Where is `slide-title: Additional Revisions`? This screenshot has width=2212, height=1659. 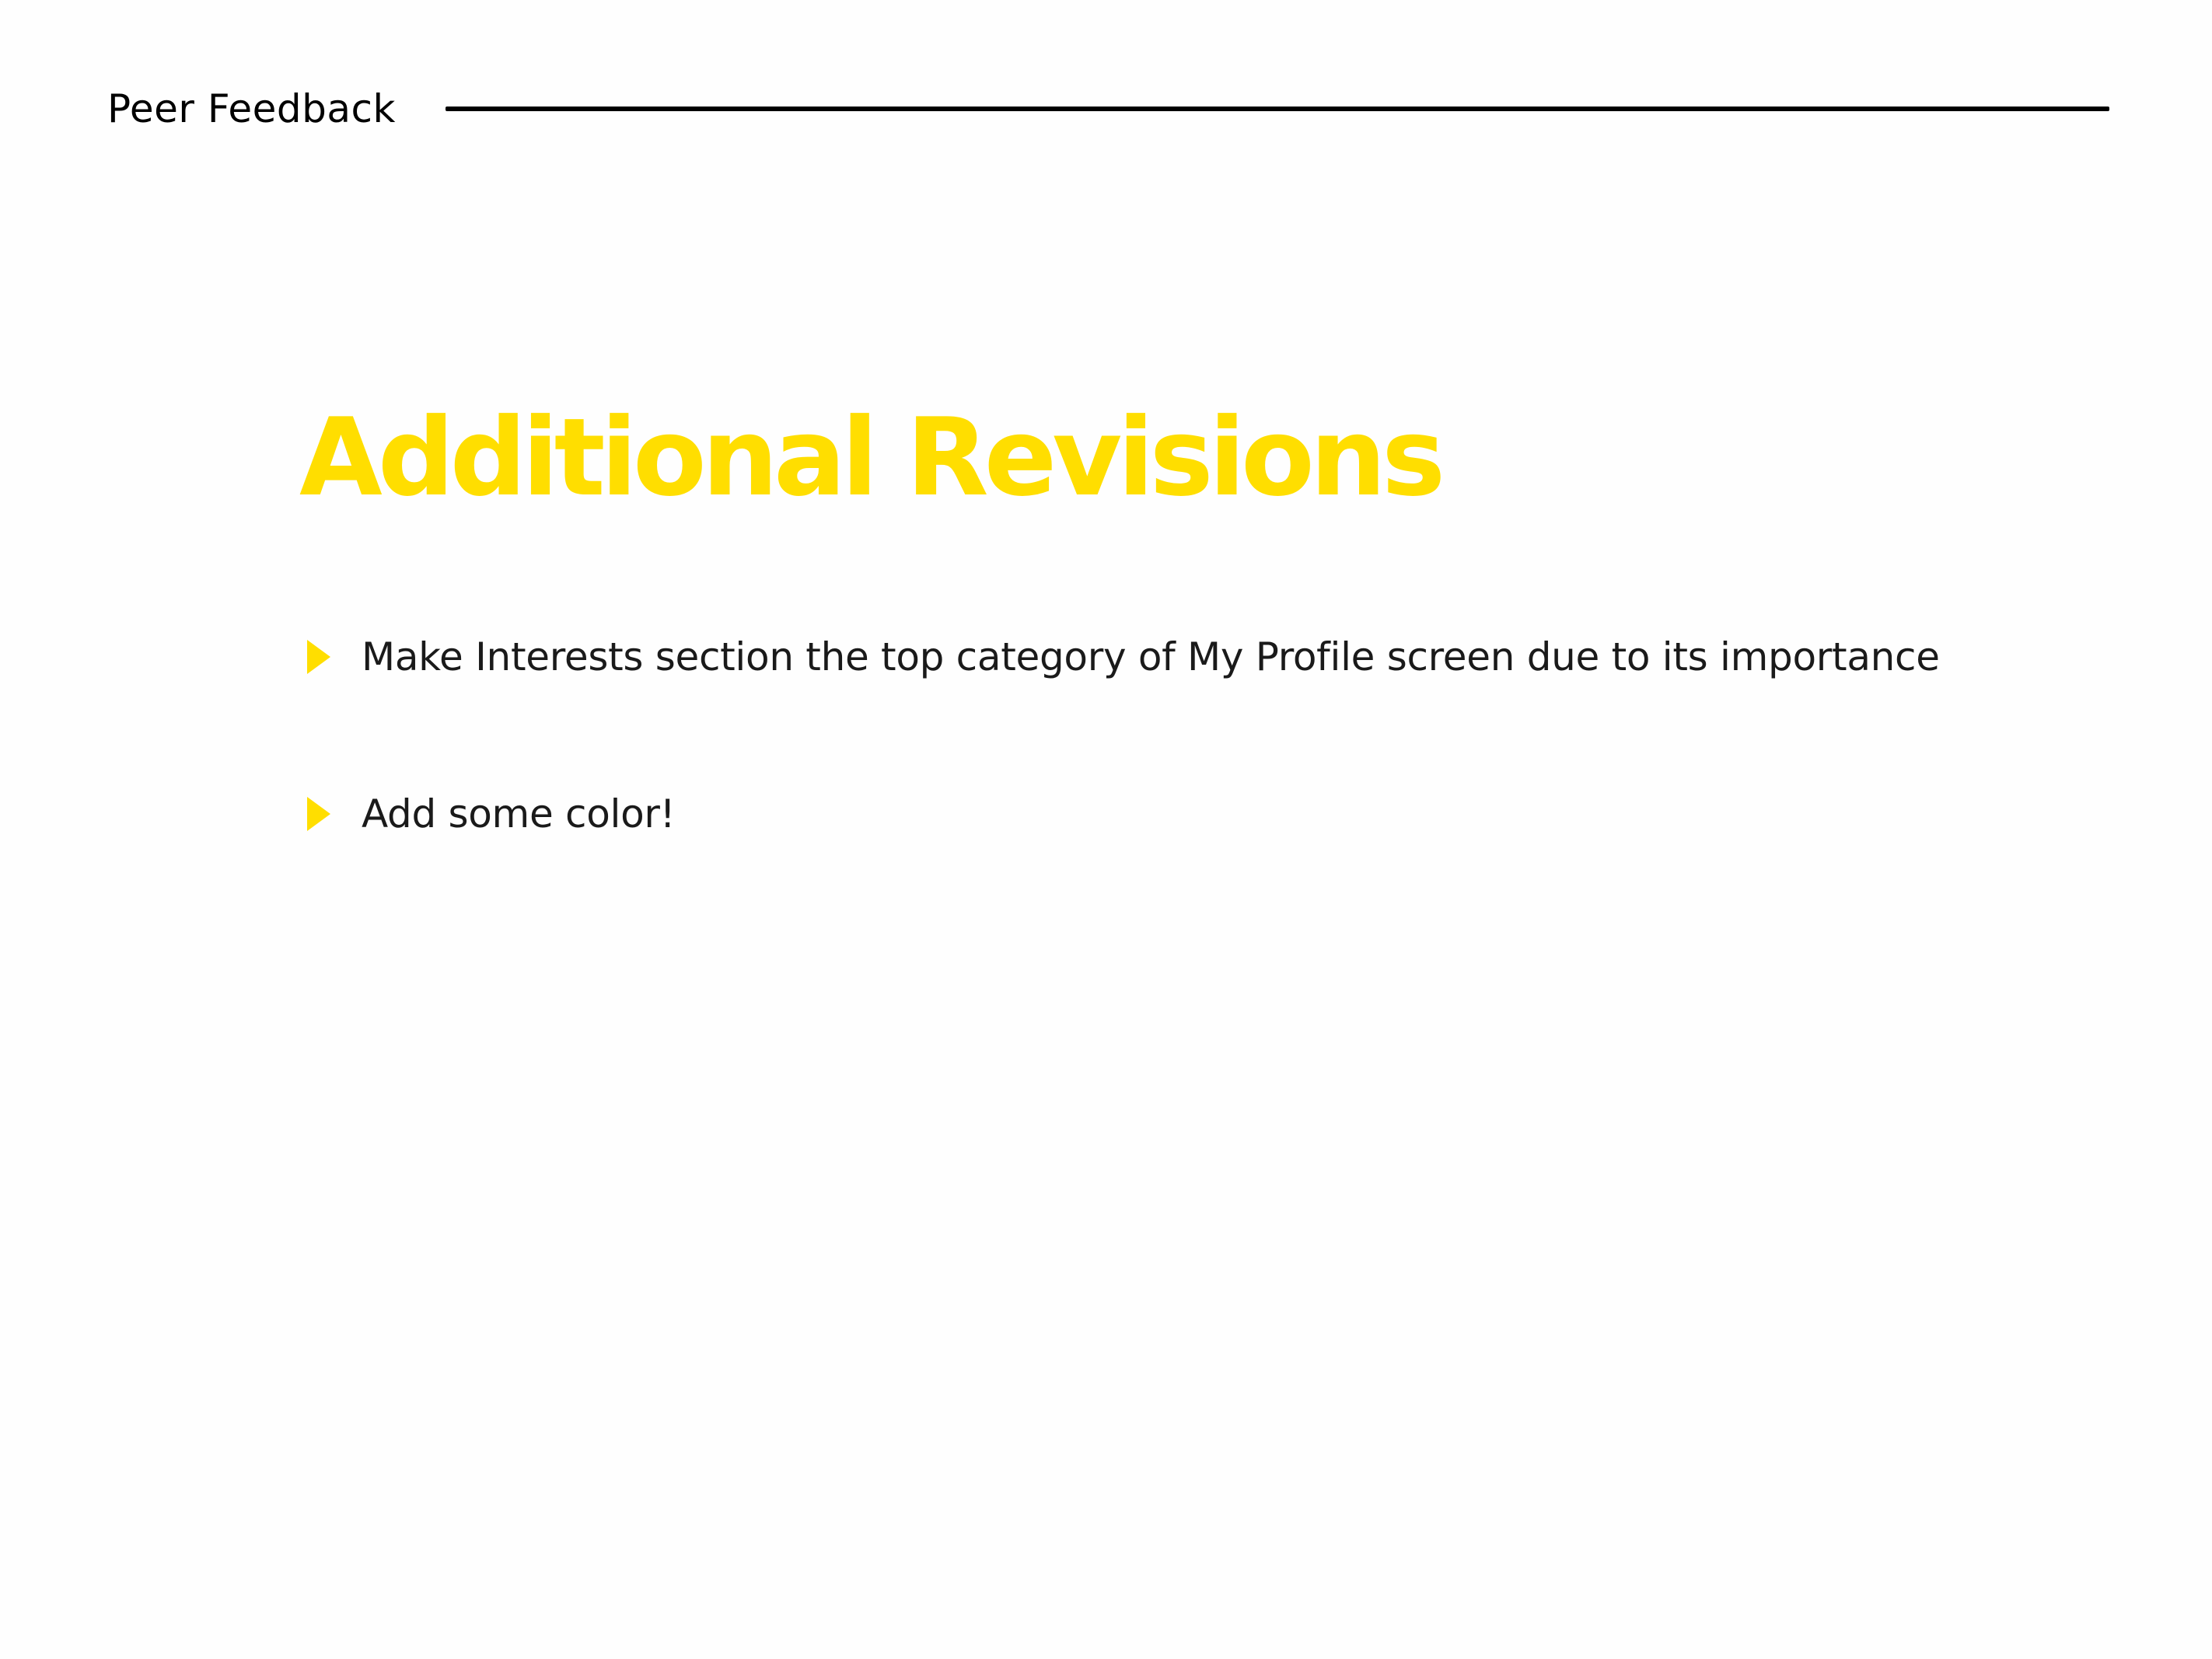
slide-title: Additional Revisions is located at coordinates (872, 457).